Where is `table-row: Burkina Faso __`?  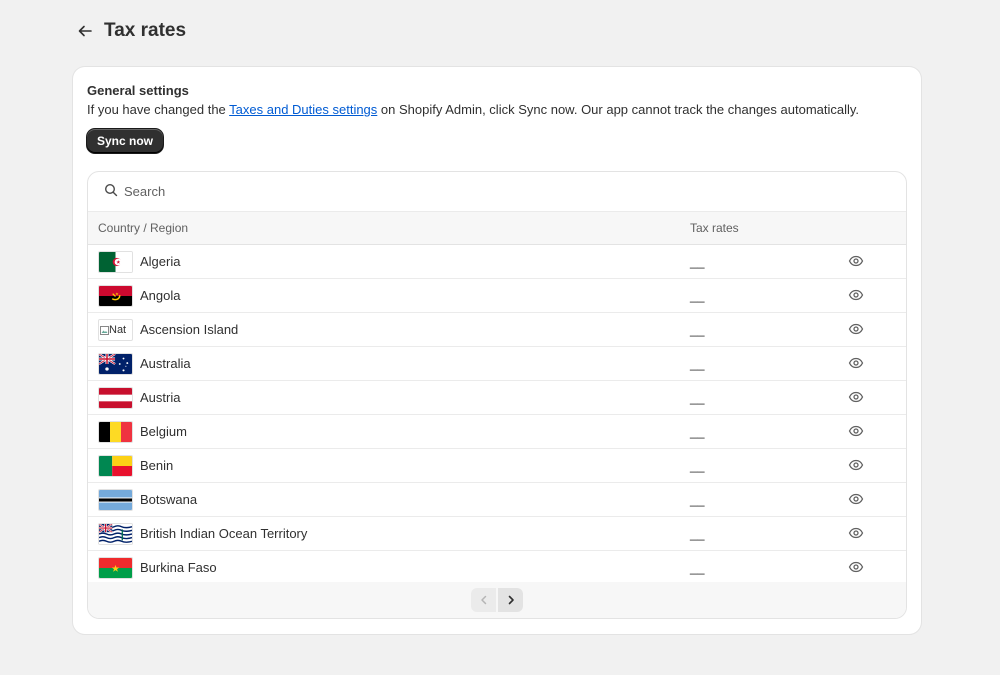 table-row: Burkina Faso __ is located at coordinates (497, 568).